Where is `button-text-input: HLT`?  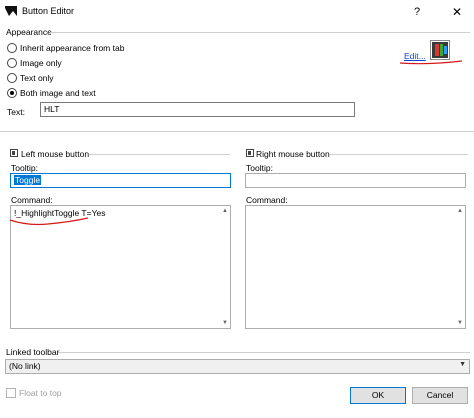 button-text-input: HLT is located at coordinates (197, 109).